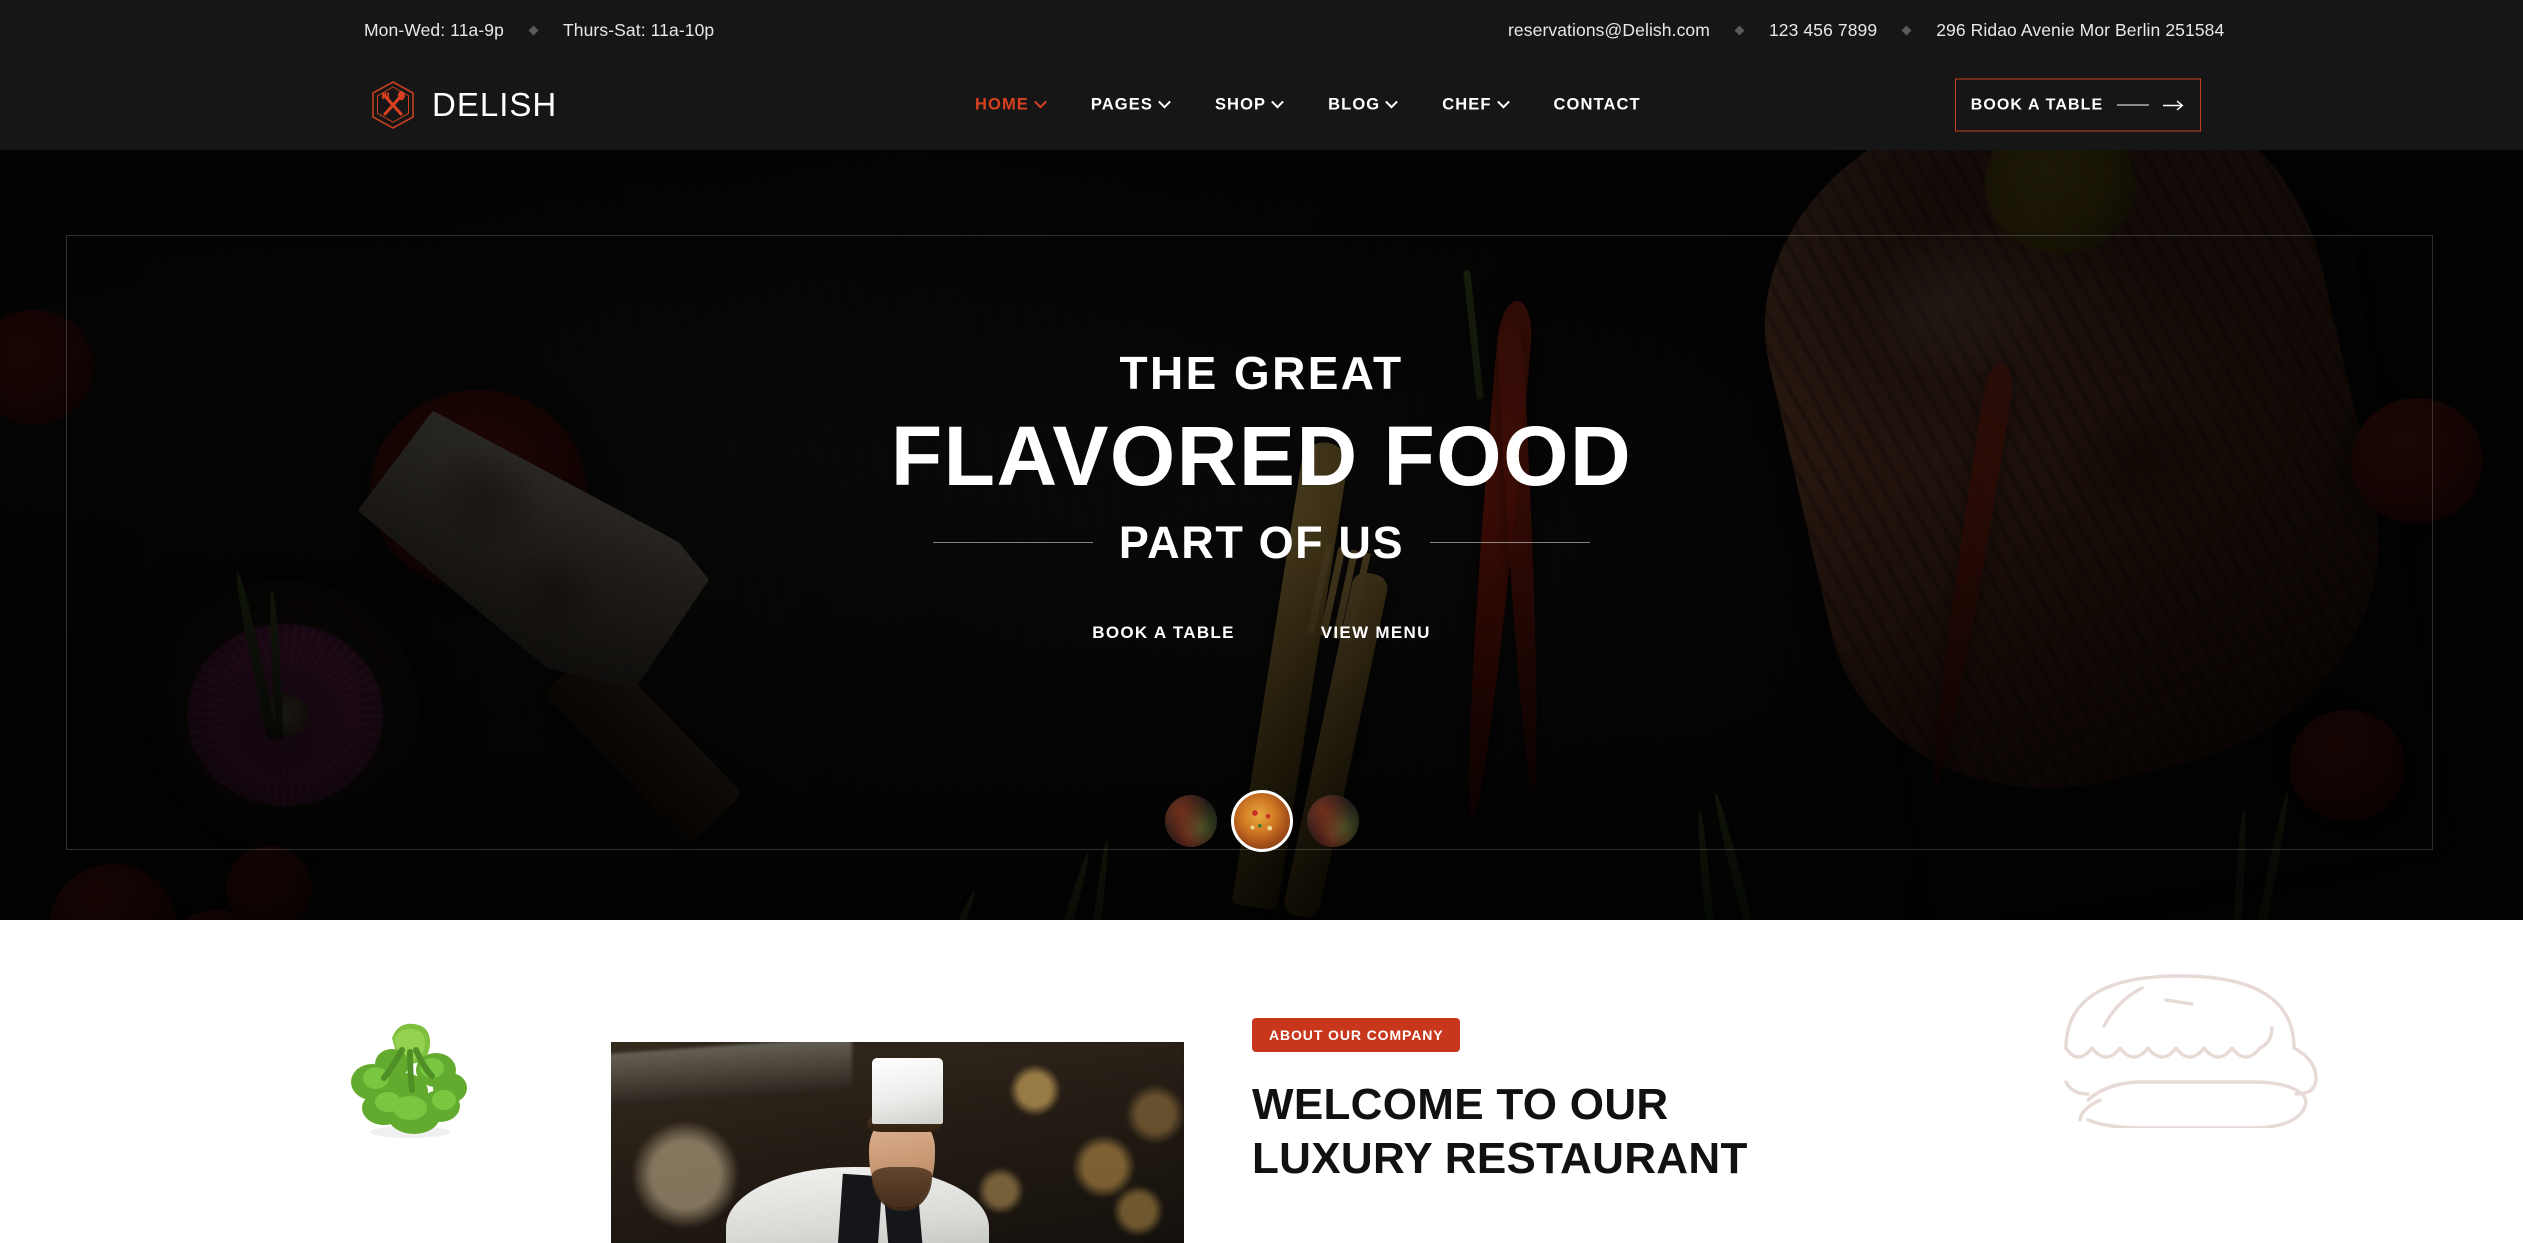 The width and height of the screenshot is (2523, 1243). What do you see at coordinates (1356, 1035) in the screenshot?
I see `about-badge: ABOUT OUR COMPANY` at bounding box center [1356, 1035].